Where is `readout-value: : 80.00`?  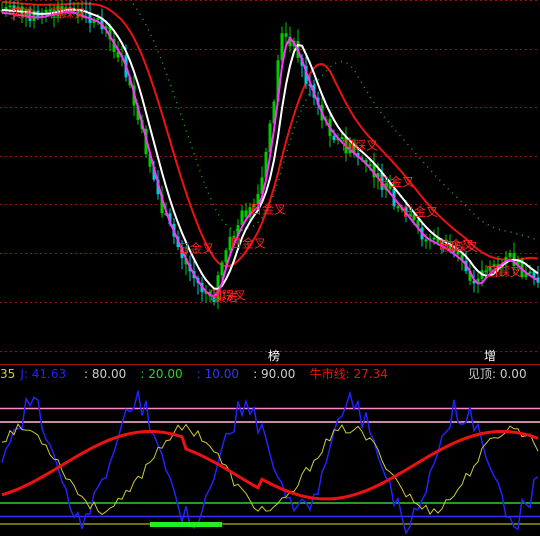 readout-value: : 80.00 is located at coordinates (105, 374).